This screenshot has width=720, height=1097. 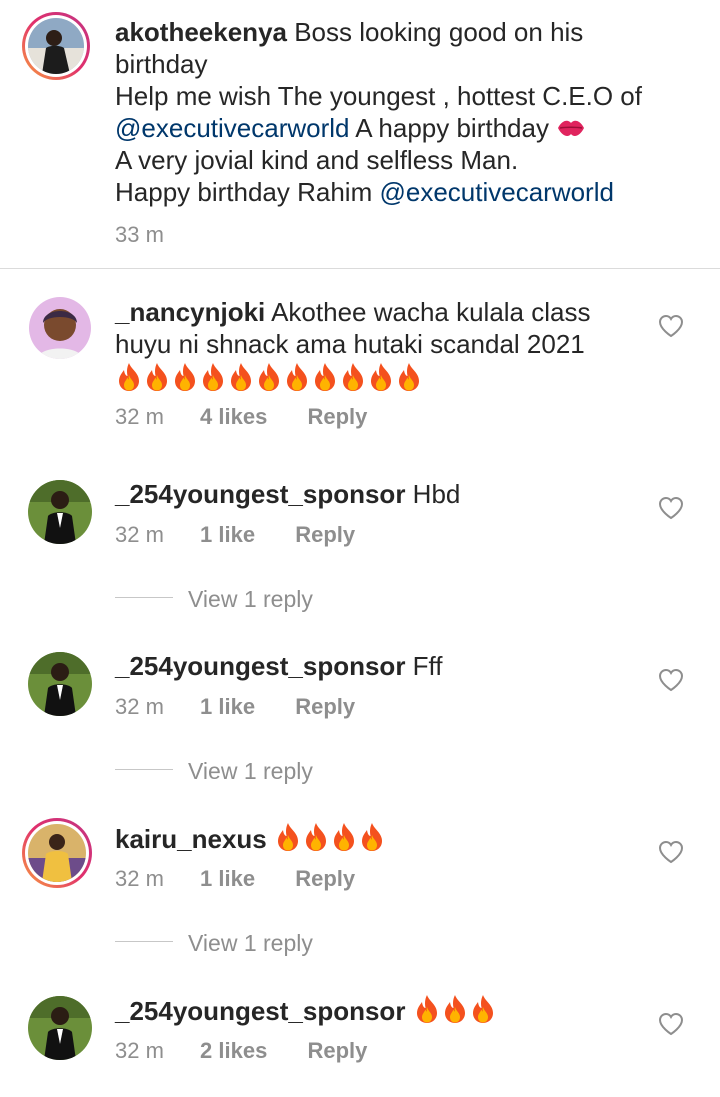 I want to click on comment-meta: 32 m 2 likes Reply, so click(x=241, y=1051).